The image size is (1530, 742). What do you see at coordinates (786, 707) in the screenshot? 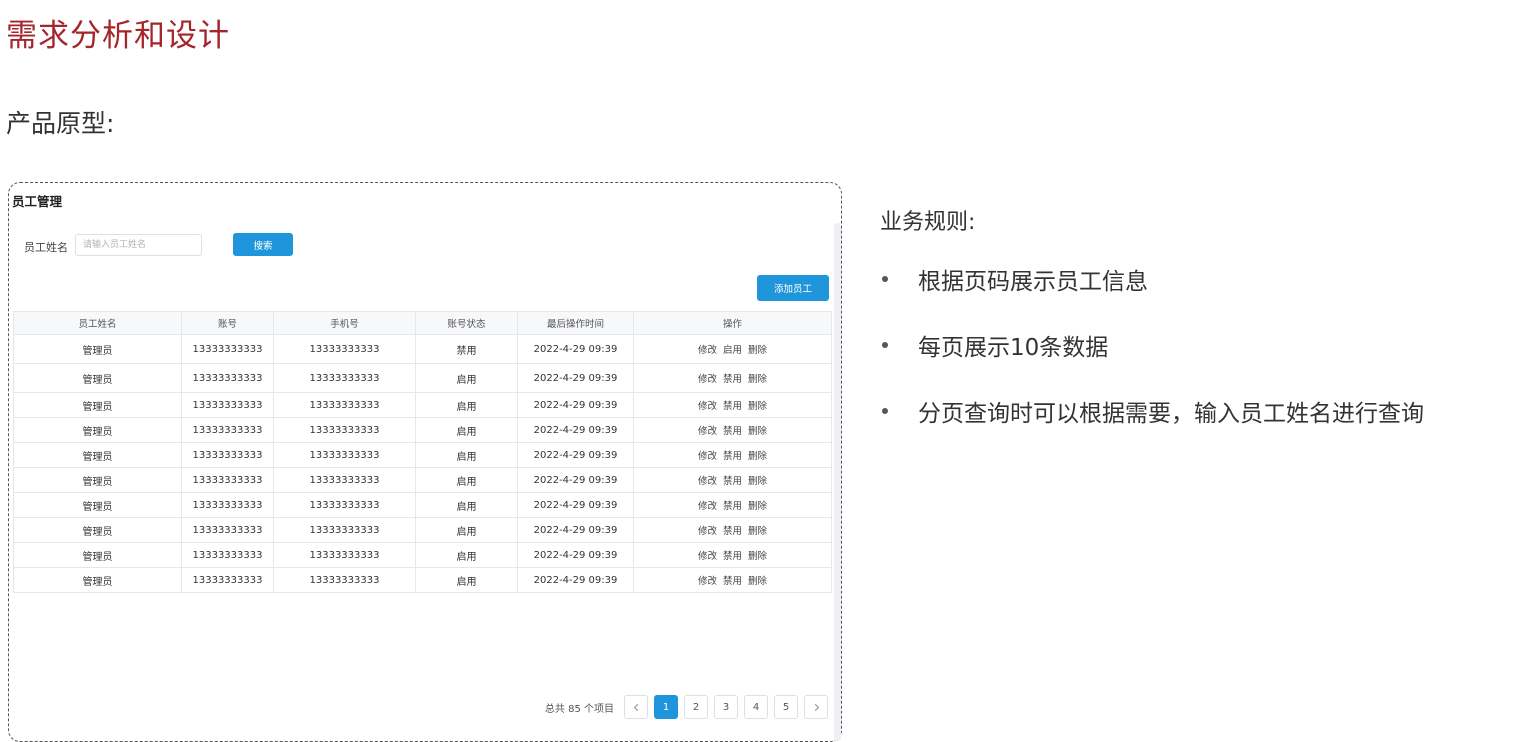
I see `page-5-button: 5` at bounding box center [786, 707].